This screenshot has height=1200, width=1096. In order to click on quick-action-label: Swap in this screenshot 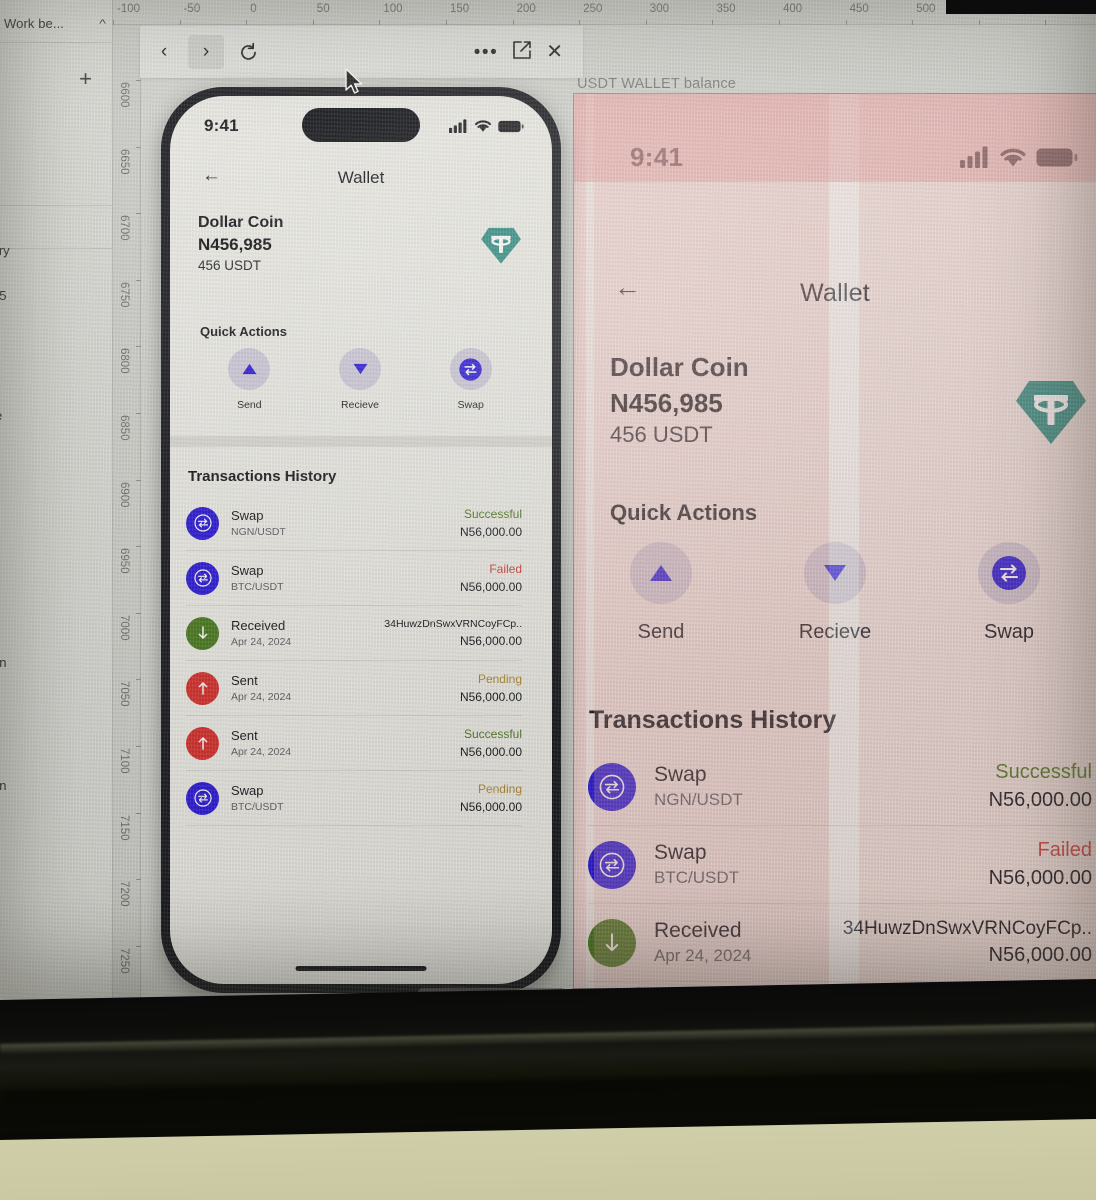, I will do `click(470, 405)`.